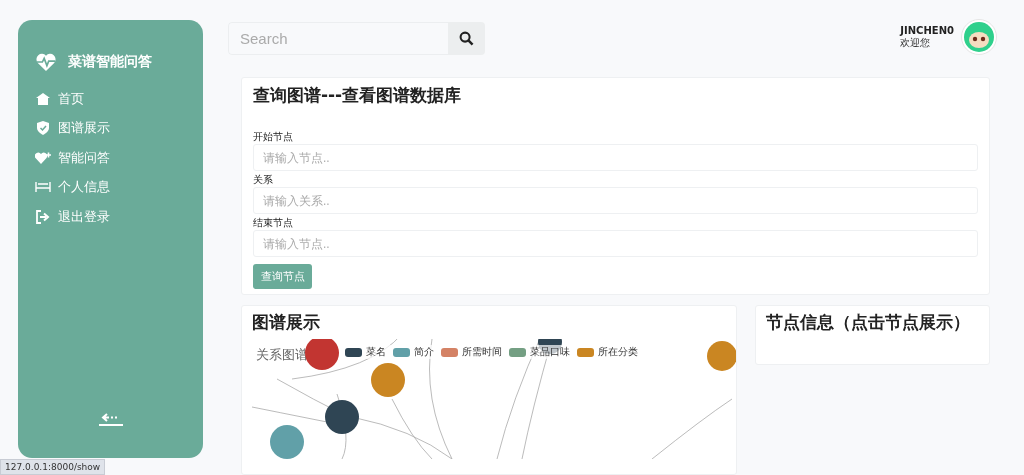  Describe the element at coordinates (263, 180) in the screenshot. I see `field-label: 关系` at that location.